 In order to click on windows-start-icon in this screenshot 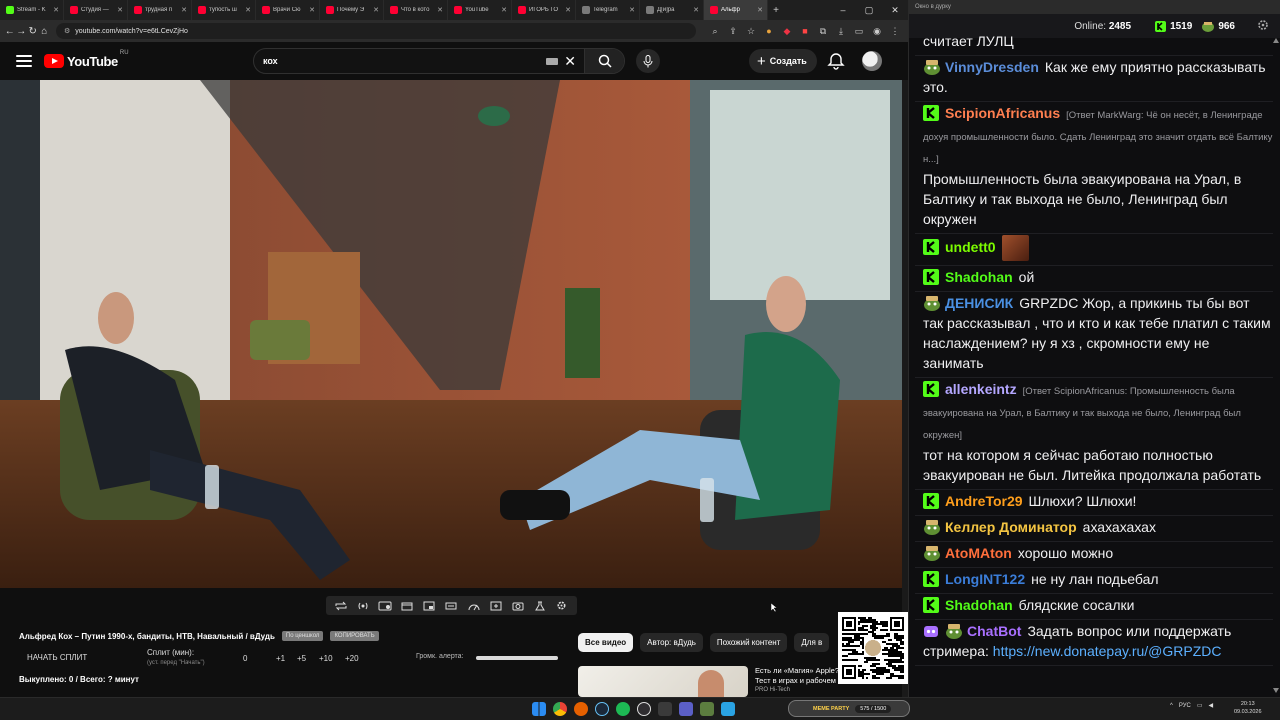, I will do `click(539, 709)`.